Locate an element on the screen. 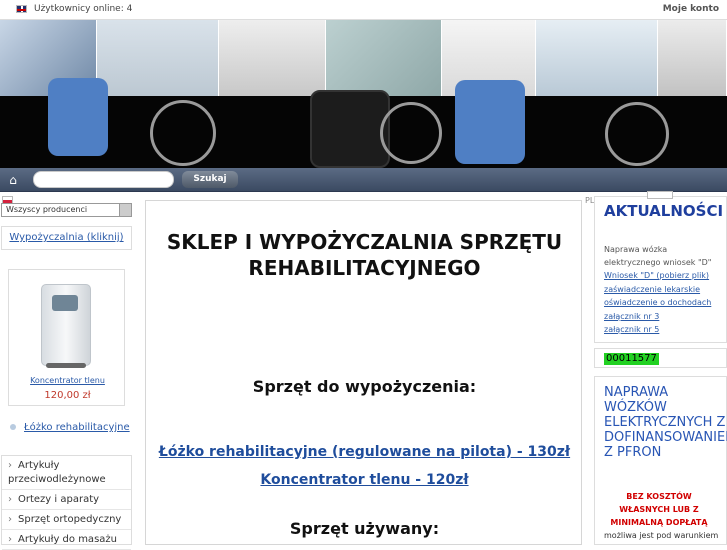 The width and height of the screenshot is (727, 550). counter-value: 00011577 is located at coordinates (631, 359).